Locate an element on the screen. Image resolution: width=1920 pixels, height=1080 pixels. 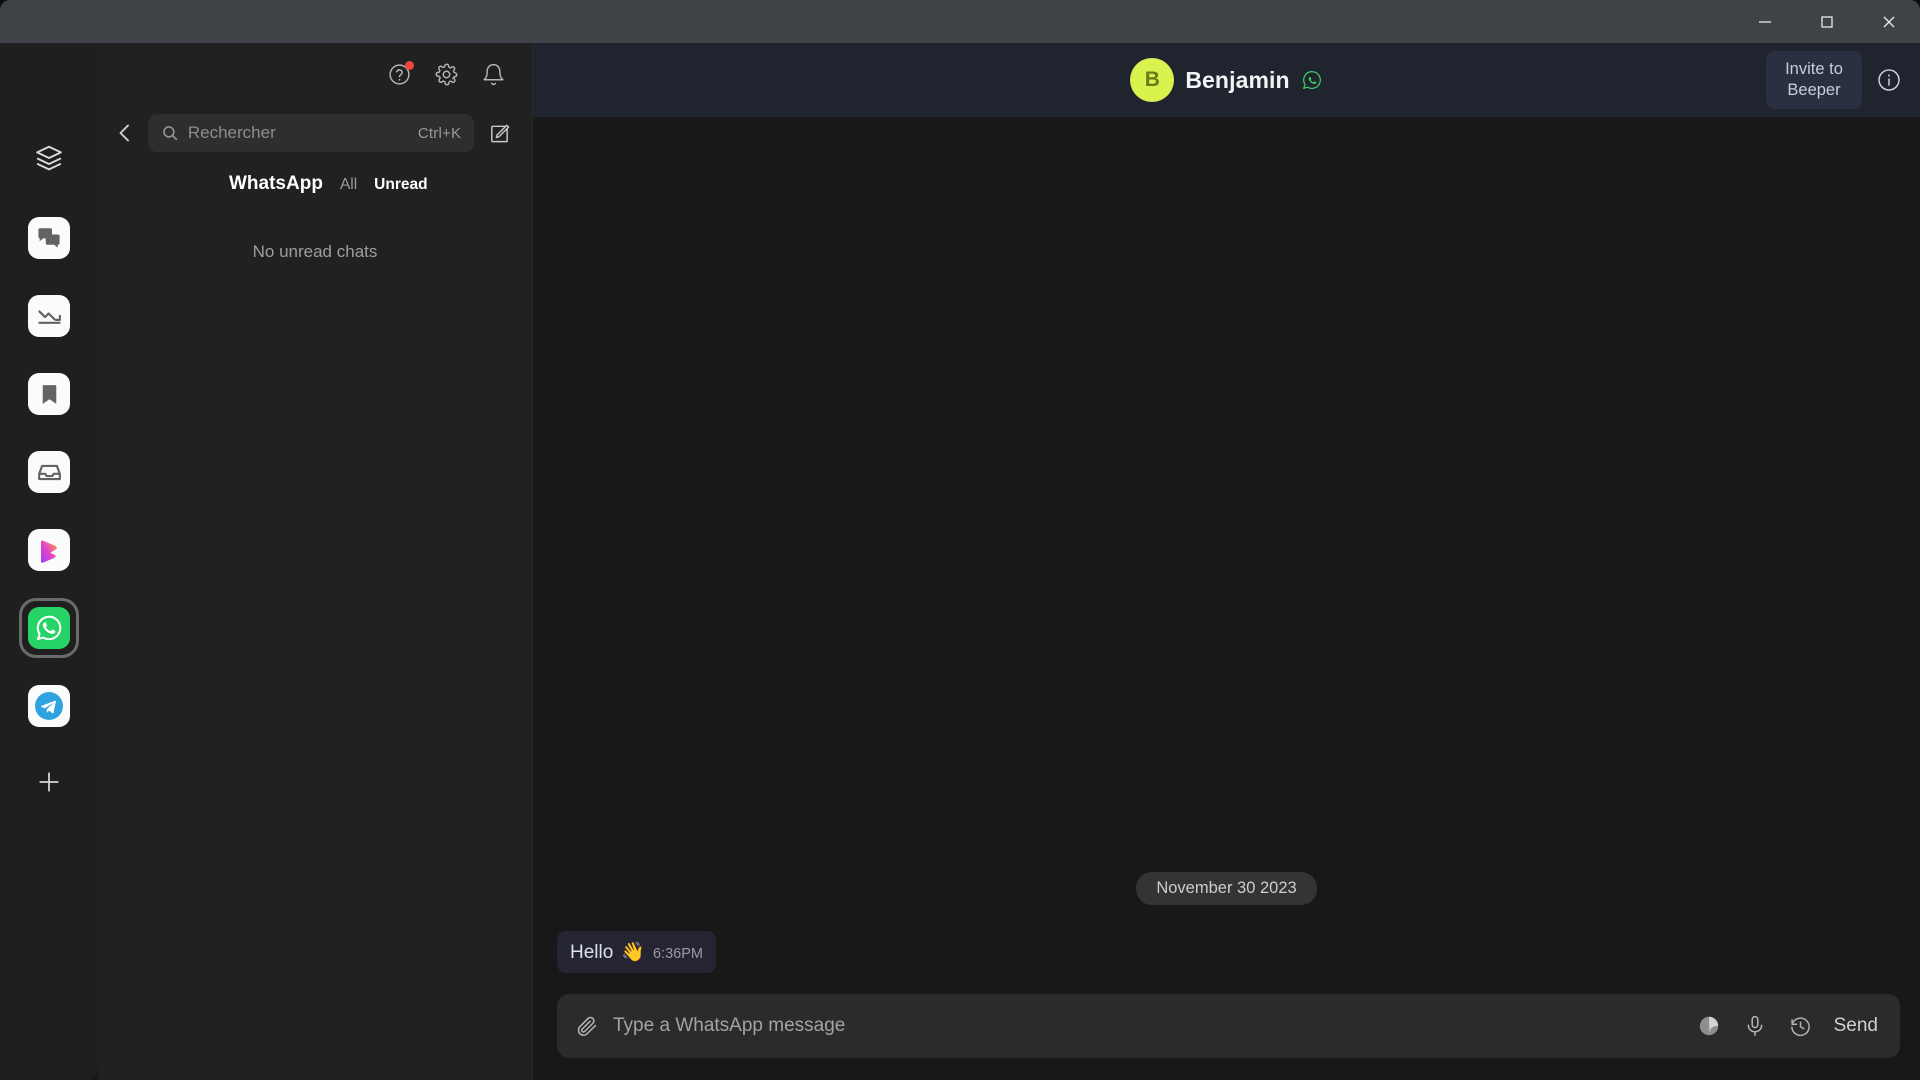
rail-item-chats is located at coordinates (49, 238).